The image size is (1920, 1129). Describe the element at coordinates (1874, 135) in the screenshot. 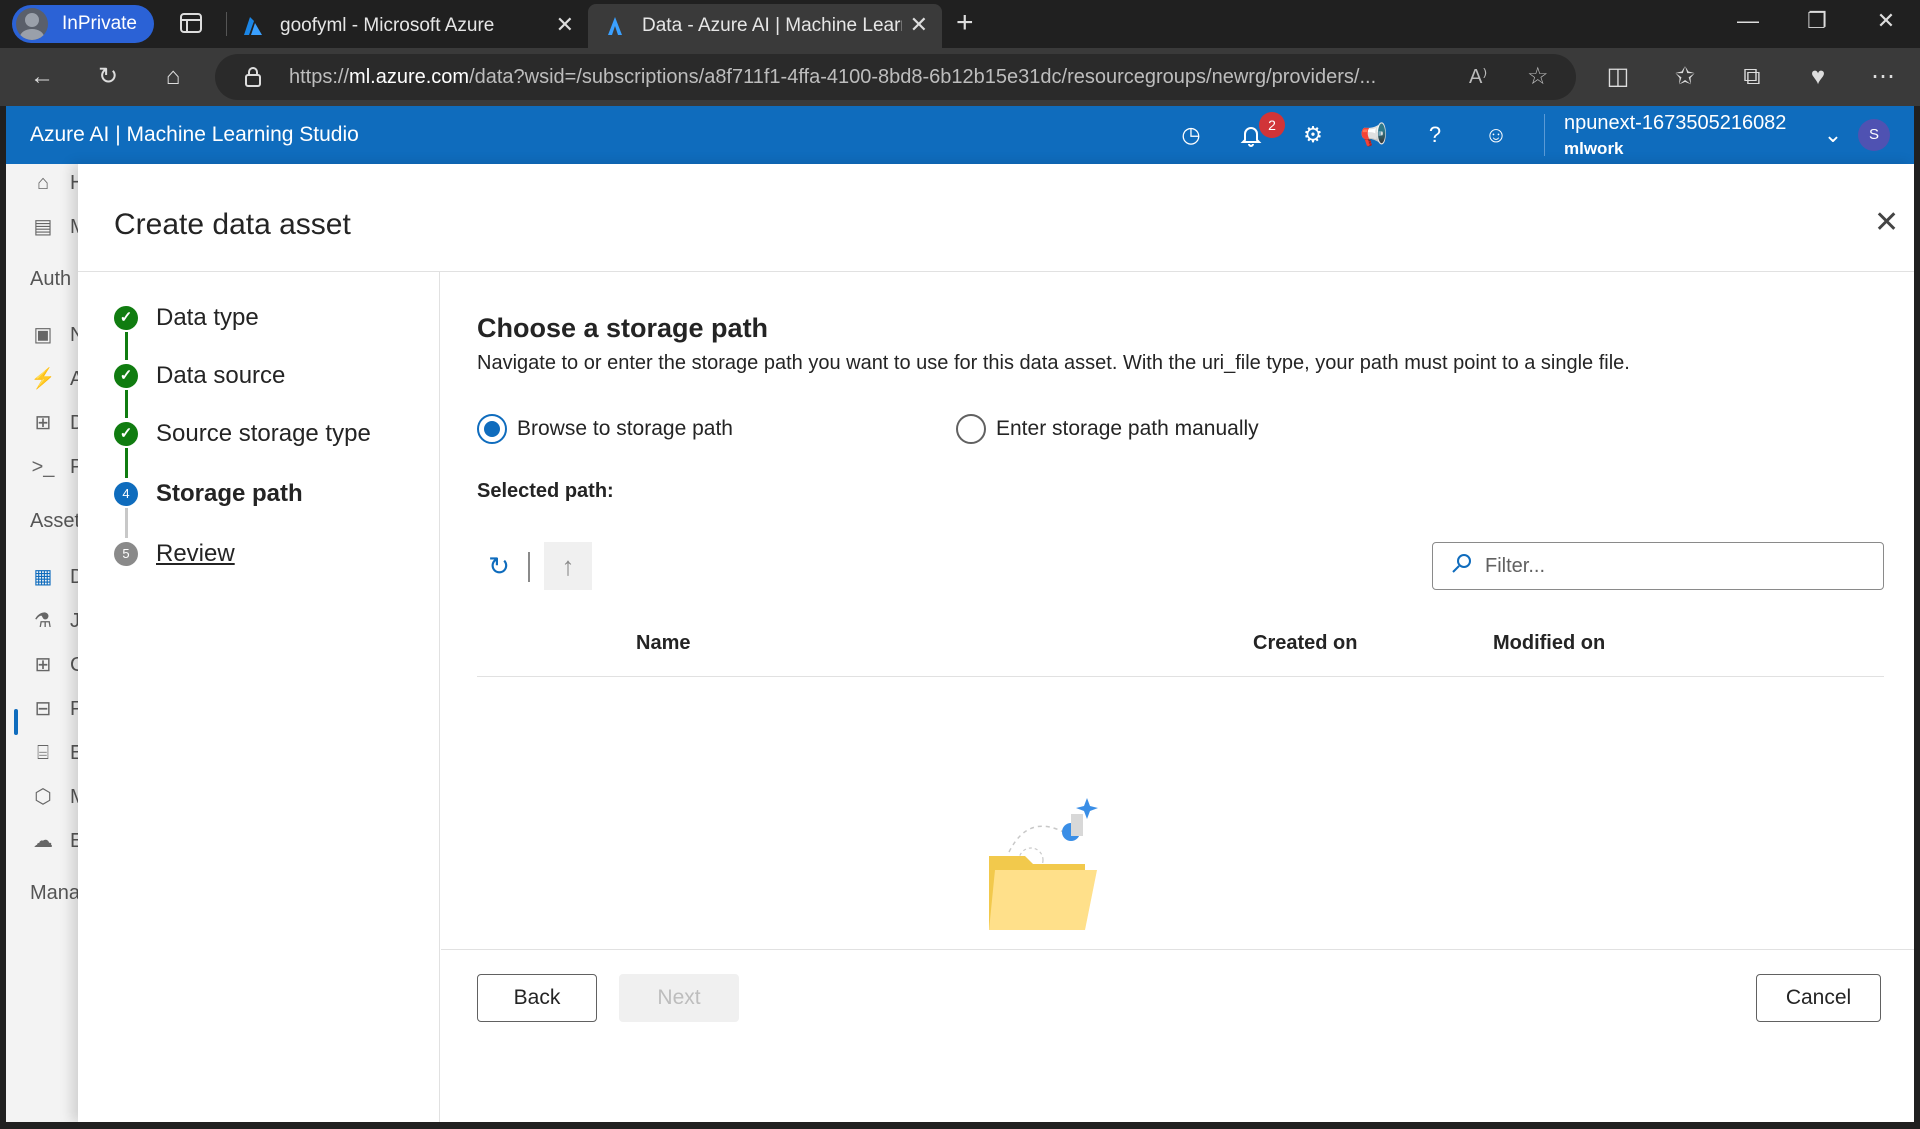

I see `avatar: S` at that location.